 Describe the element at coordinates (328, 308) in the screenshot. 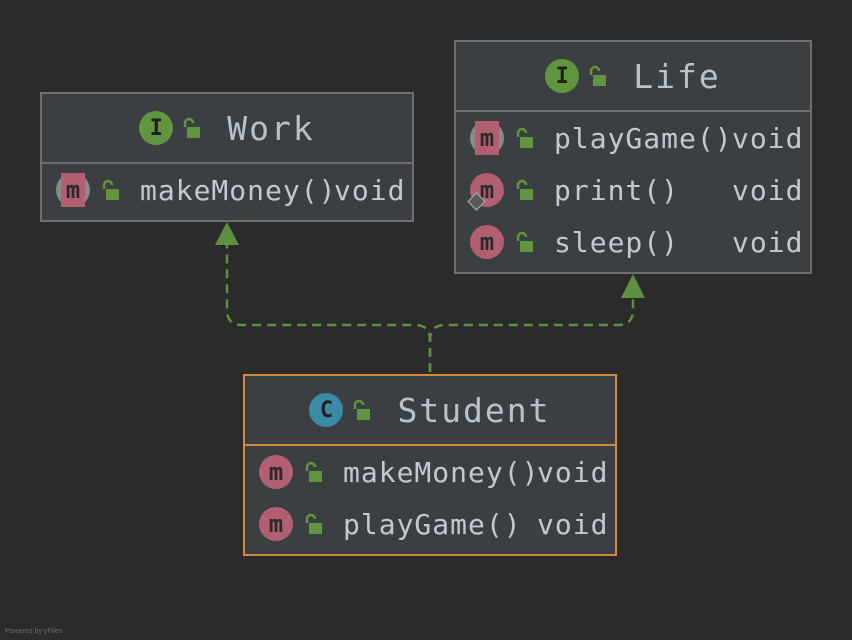

I see `edge-student-work` at that location.